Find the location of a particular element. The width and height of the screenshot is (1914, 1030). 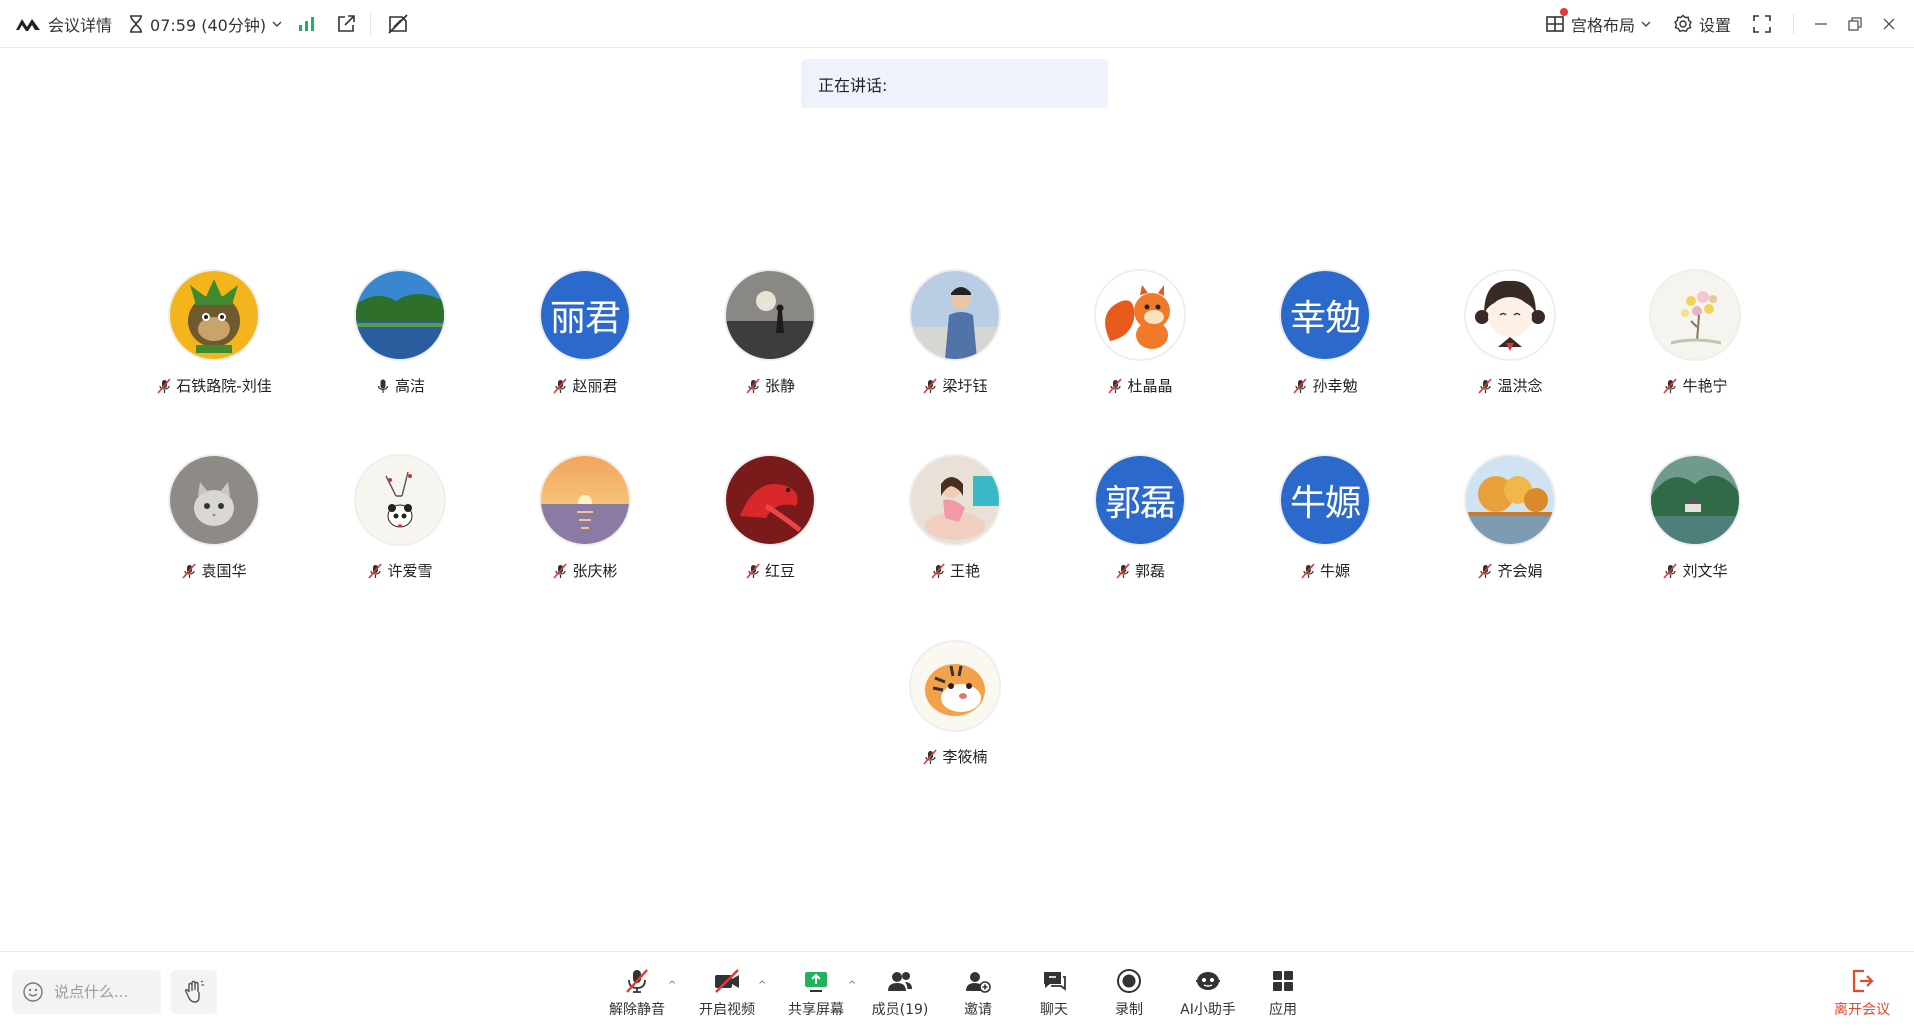

person-avatar-icon is located at coordinates (955, 315).